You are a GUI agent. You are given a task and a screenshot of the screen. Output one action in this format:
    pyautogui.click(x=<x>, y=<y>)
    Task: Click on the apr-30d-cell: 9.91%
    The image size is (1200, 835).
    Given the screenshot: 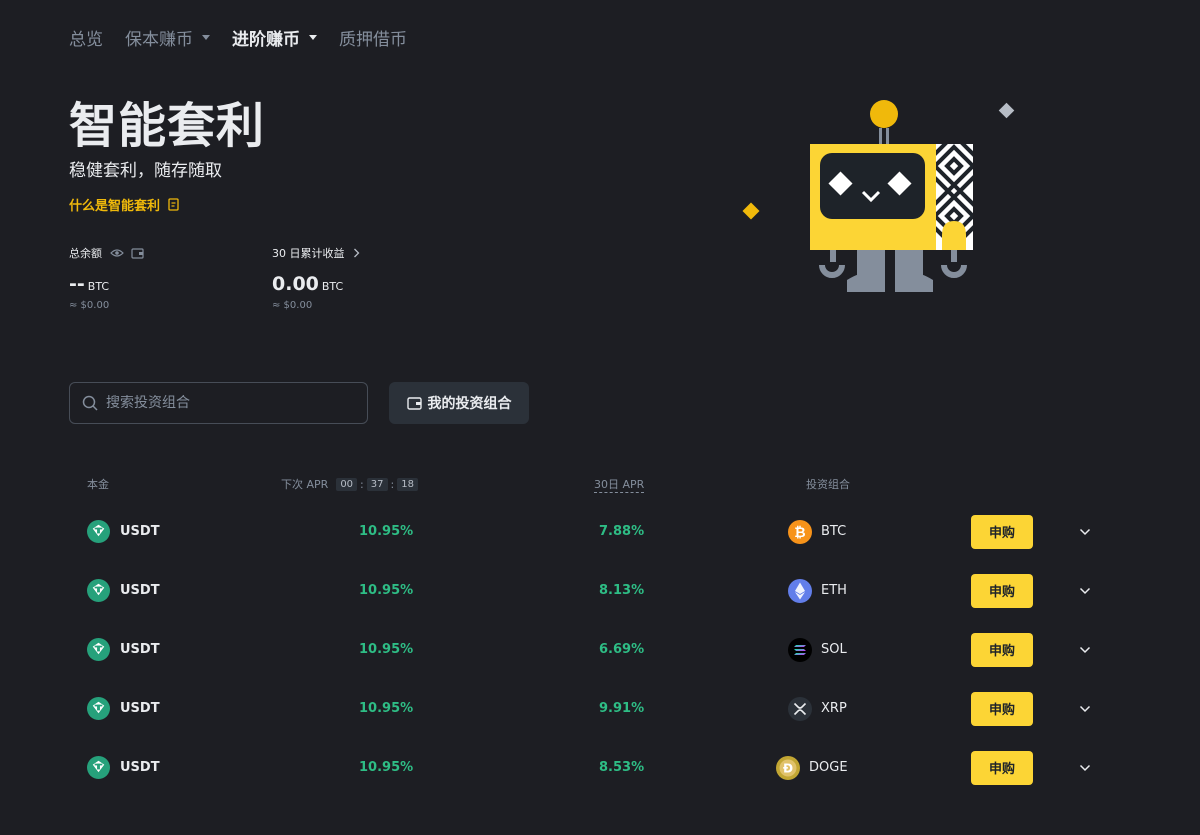 What is the action you would take?
    pyautogui.click(x=621, y=708)
    